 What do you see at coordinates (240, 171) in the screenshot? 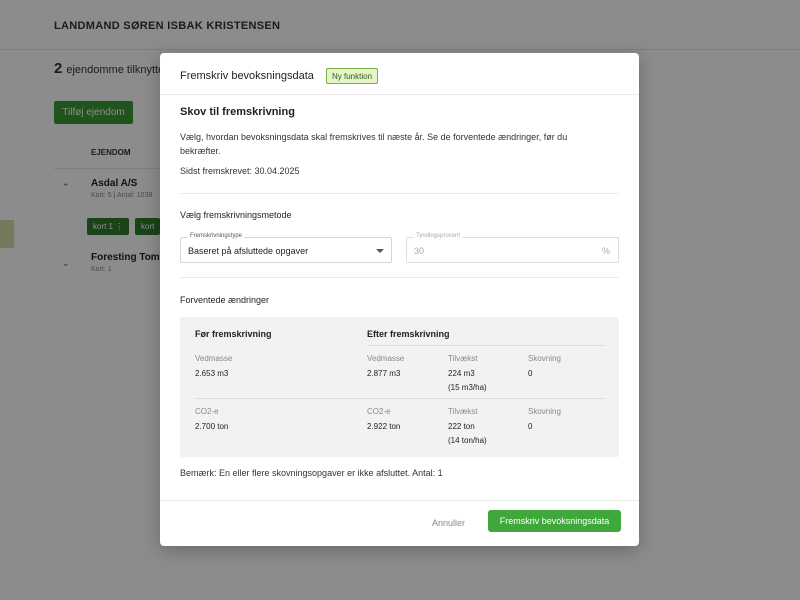
I see `last-projected-date: Sidst fremskrevet: 30.04.2025` at bounding box center [240, 171].